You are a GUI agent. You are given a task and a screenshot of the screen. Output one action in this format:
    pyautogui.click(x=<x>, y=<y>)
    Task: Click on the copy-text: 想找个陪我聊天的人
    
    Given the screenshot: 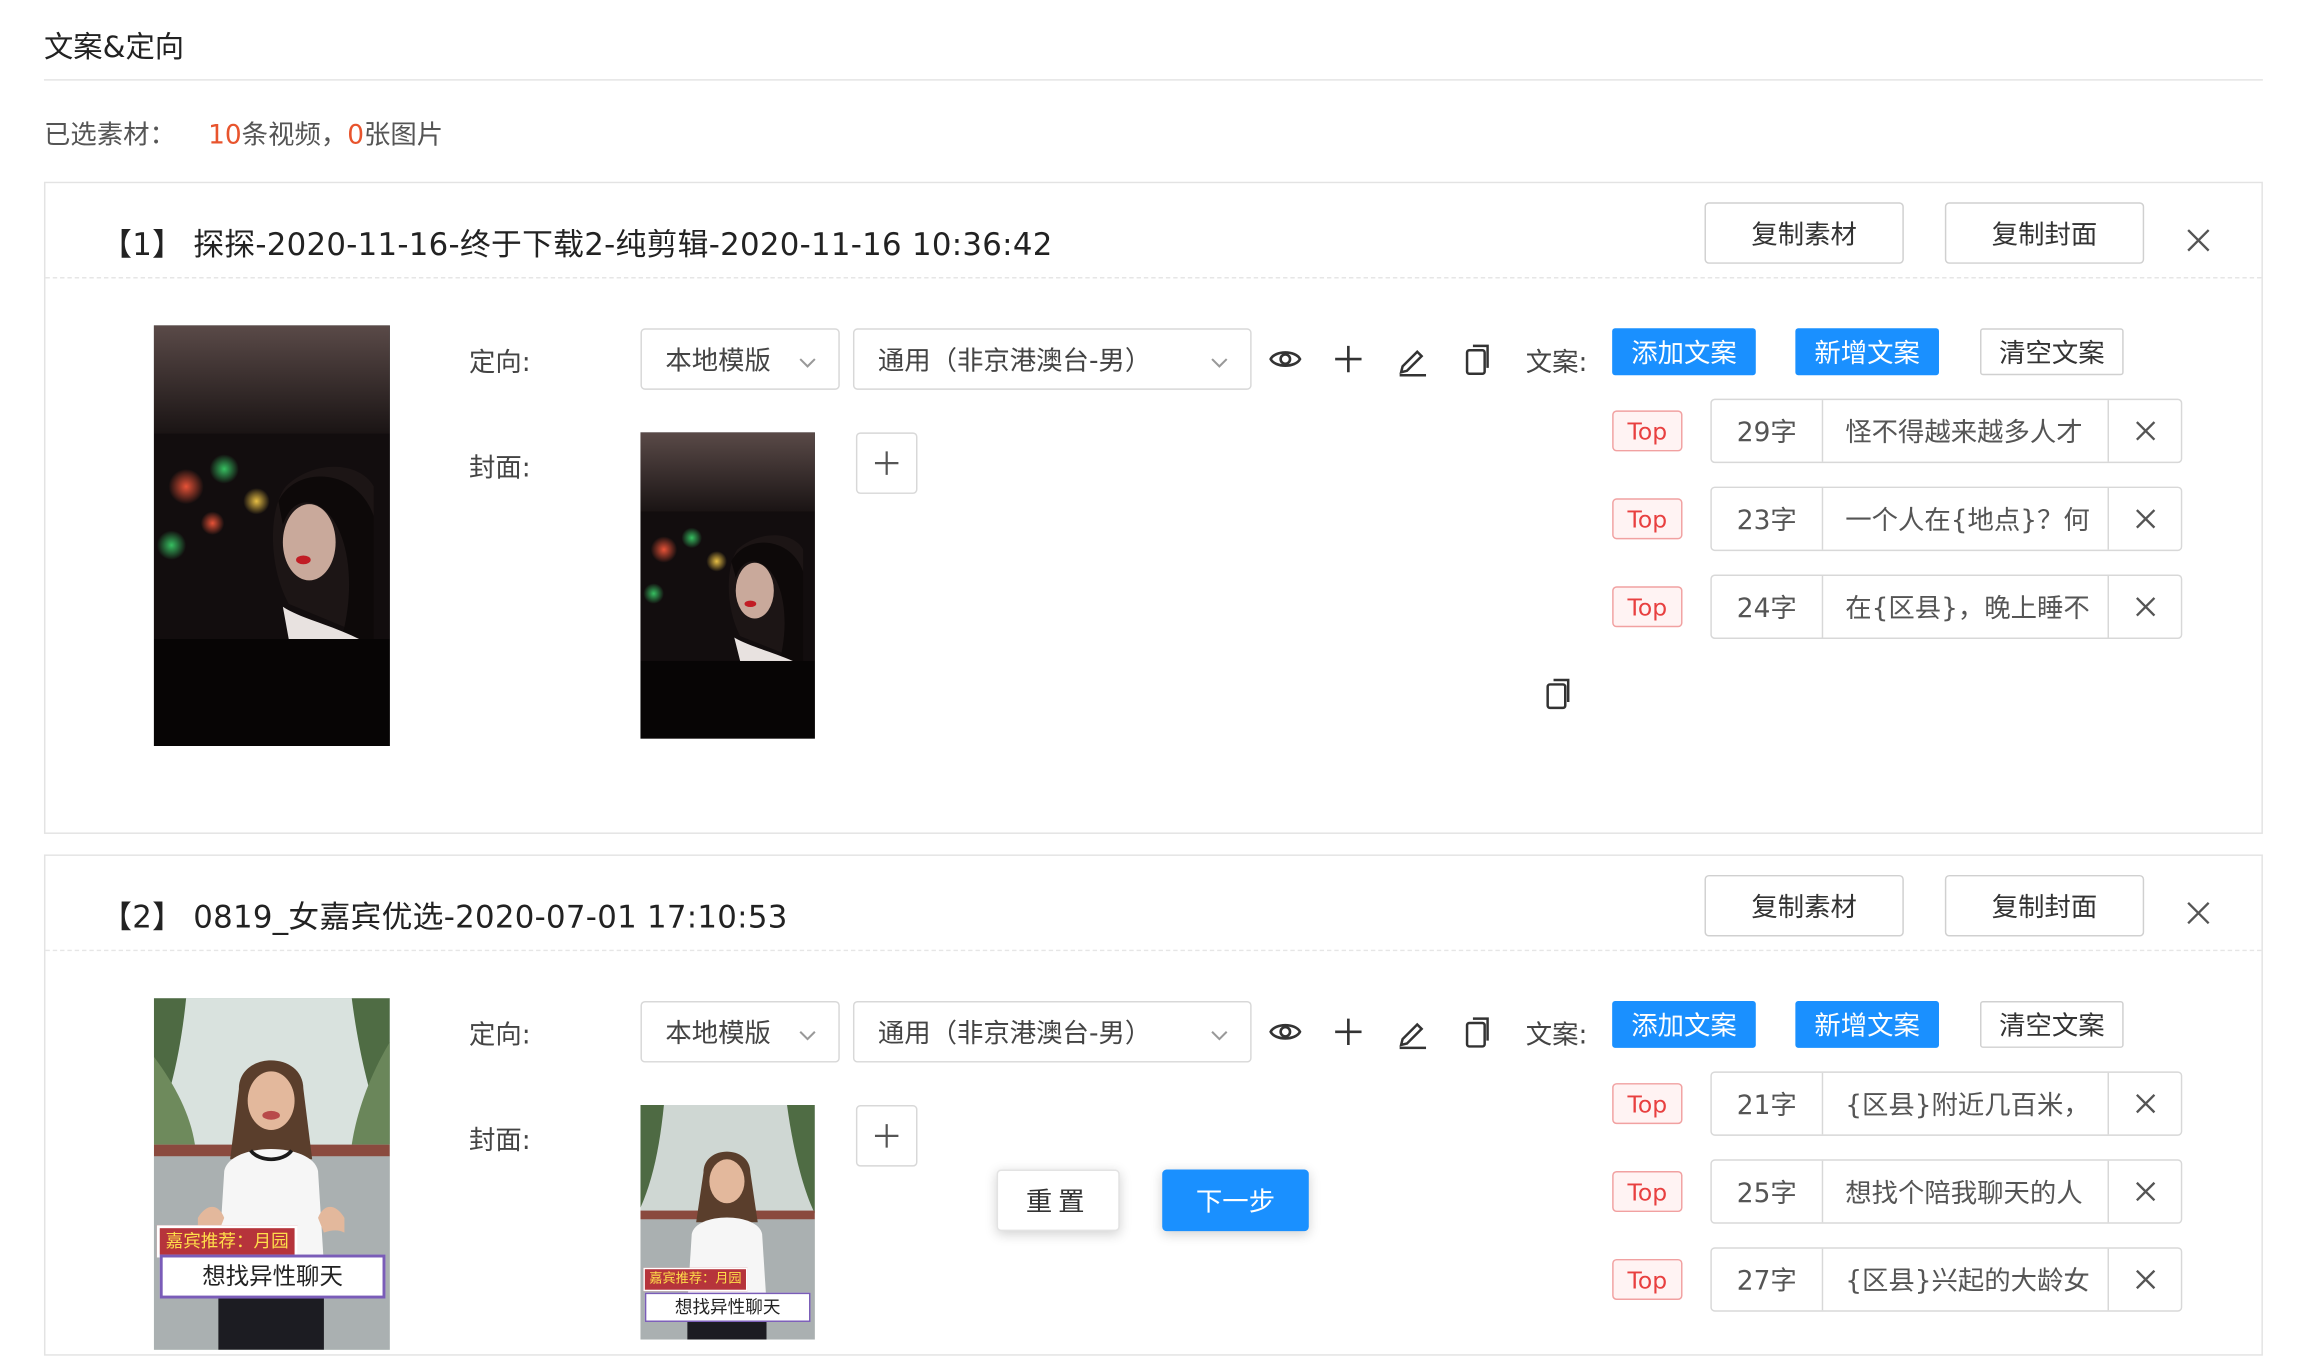 What is the action you would take?
    pyautogui.click(x=1966, y=1191)
    